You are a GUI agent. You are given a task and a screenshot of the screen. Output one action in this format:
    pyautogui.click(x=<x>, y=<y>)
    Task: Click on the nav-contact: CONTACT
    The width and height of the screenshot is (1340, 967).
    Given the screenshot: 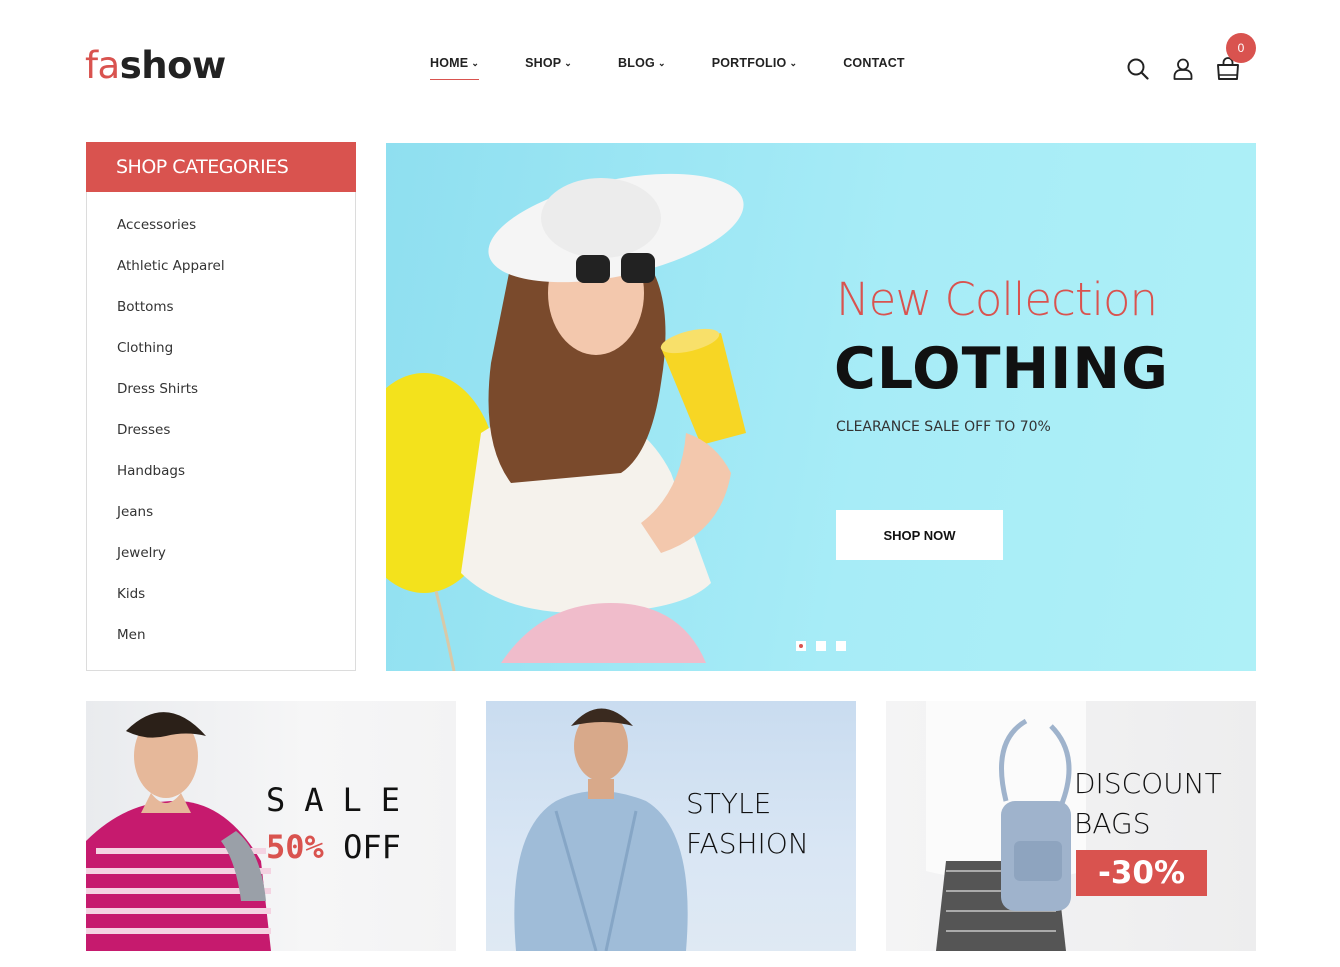 What is the action you would take?
    pyautogui.click(x=874, y=68)
    